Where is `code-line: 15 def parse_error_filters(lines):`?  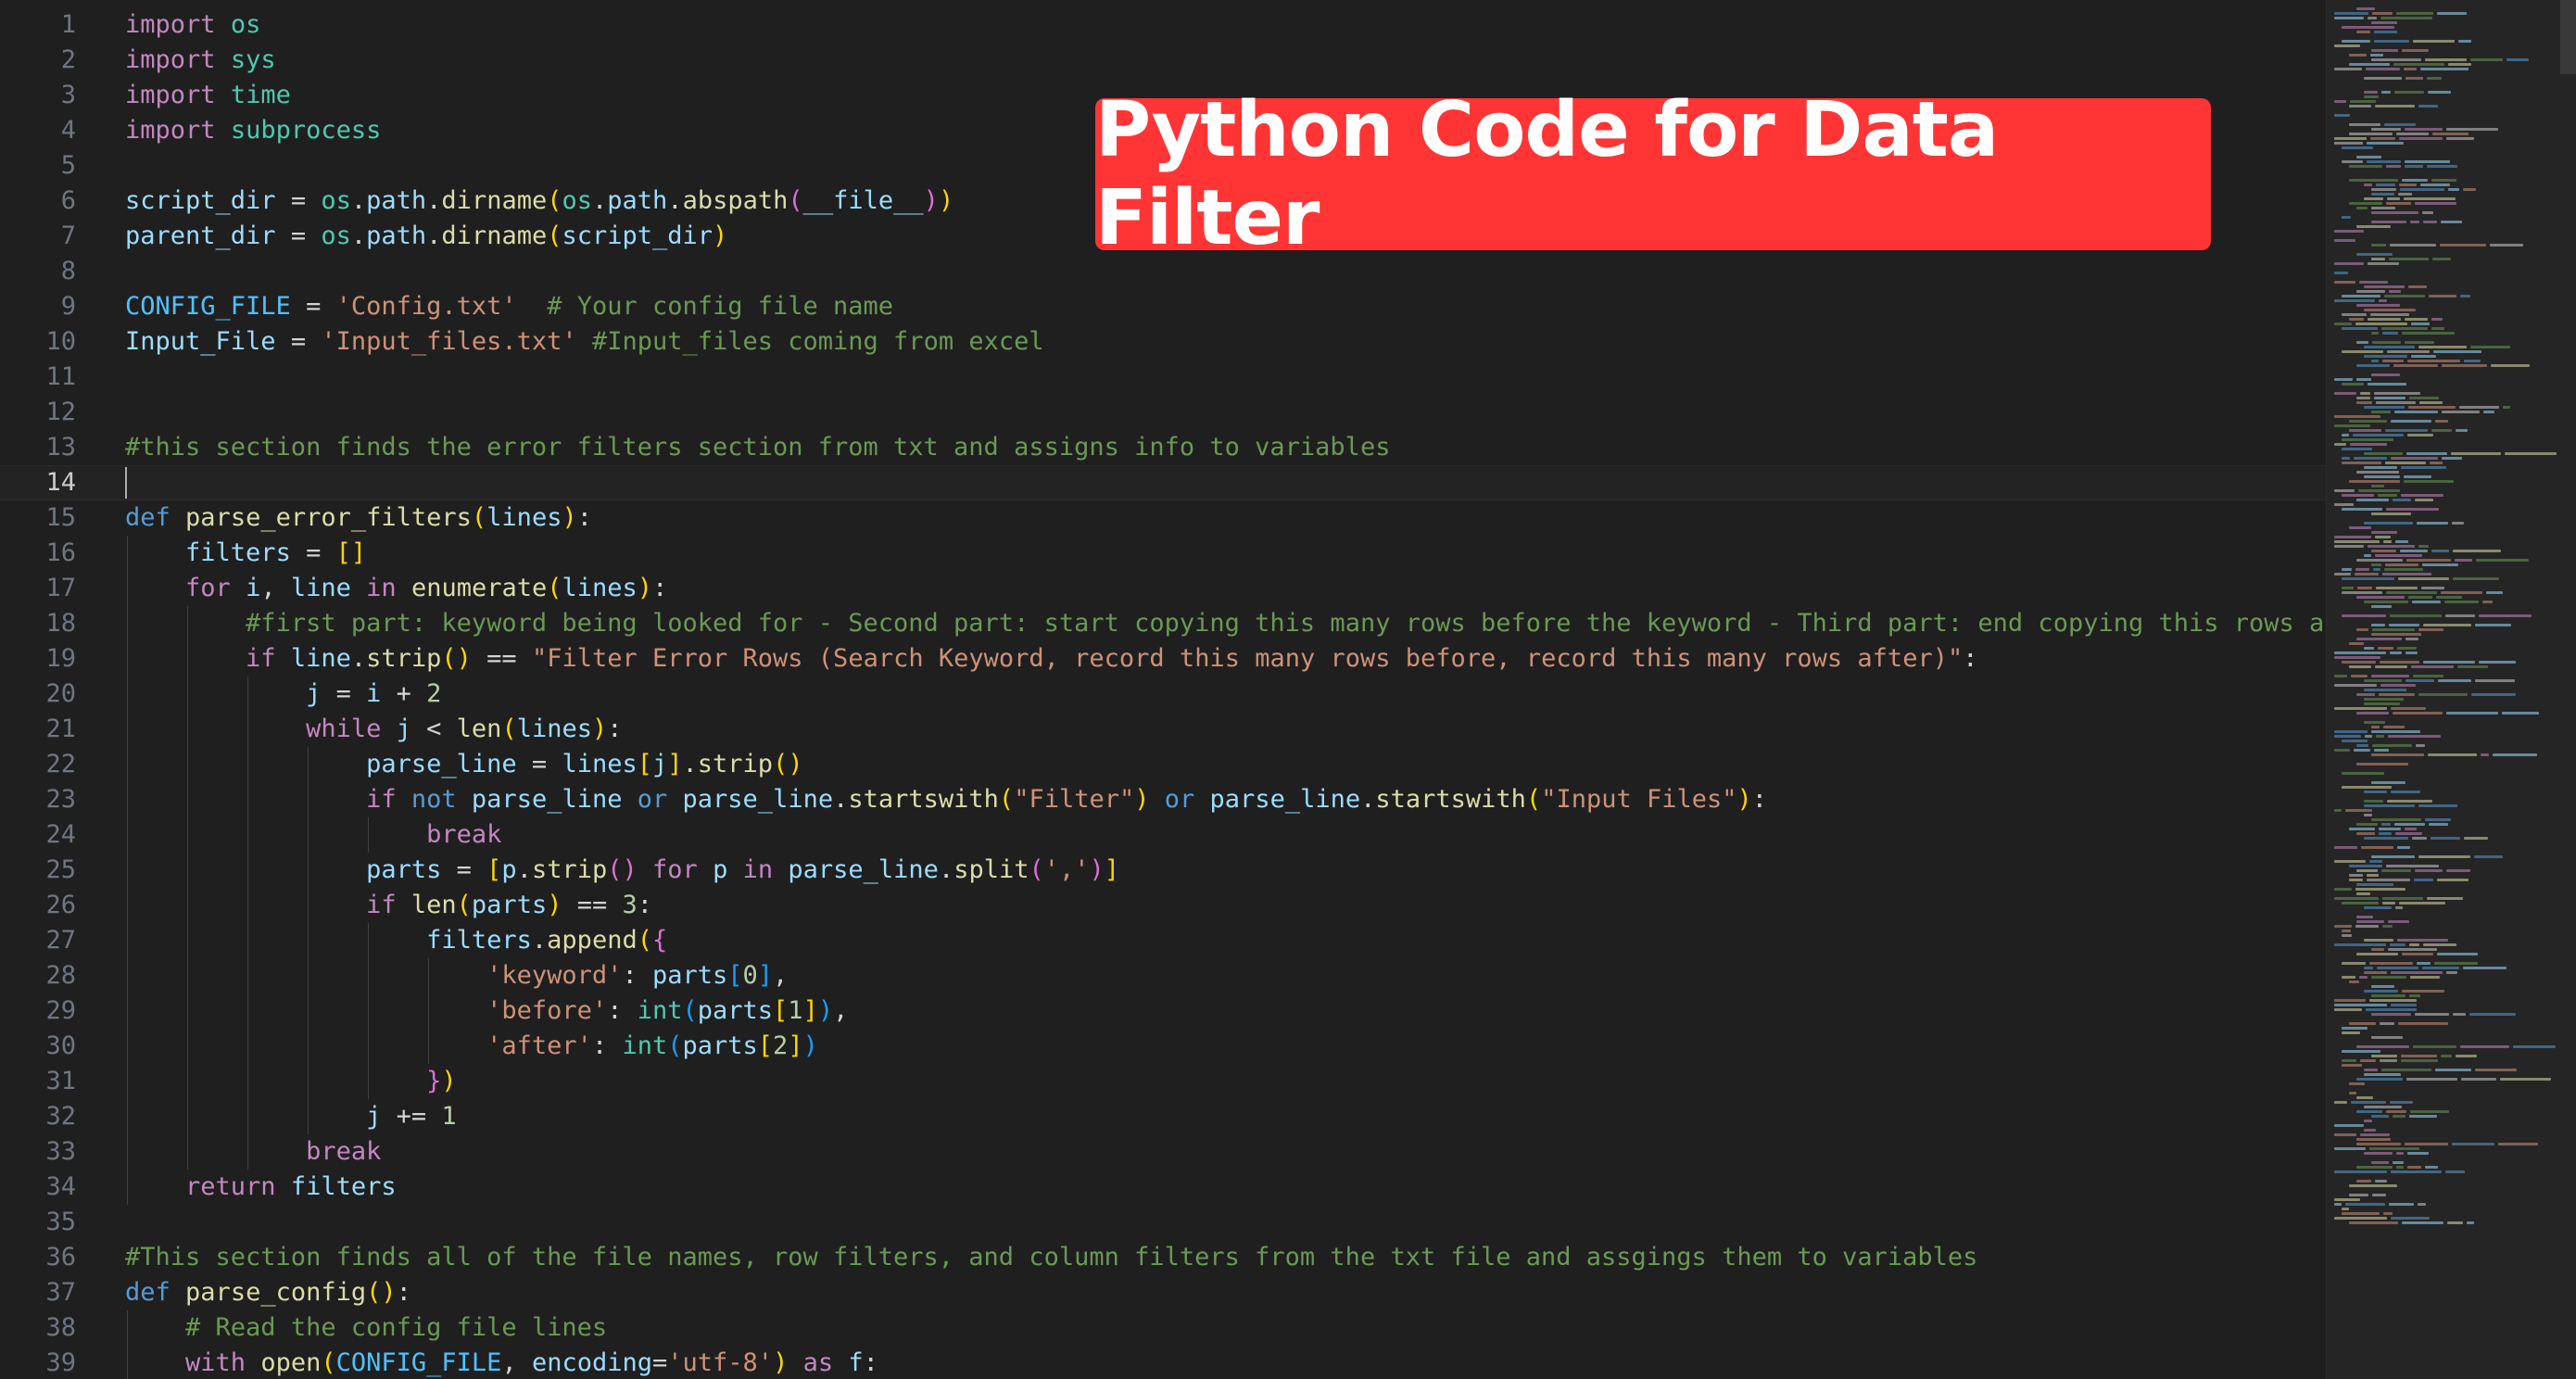 code-line: 15 def parse_error_filters(lines): is located at coordinates (1163, 518).